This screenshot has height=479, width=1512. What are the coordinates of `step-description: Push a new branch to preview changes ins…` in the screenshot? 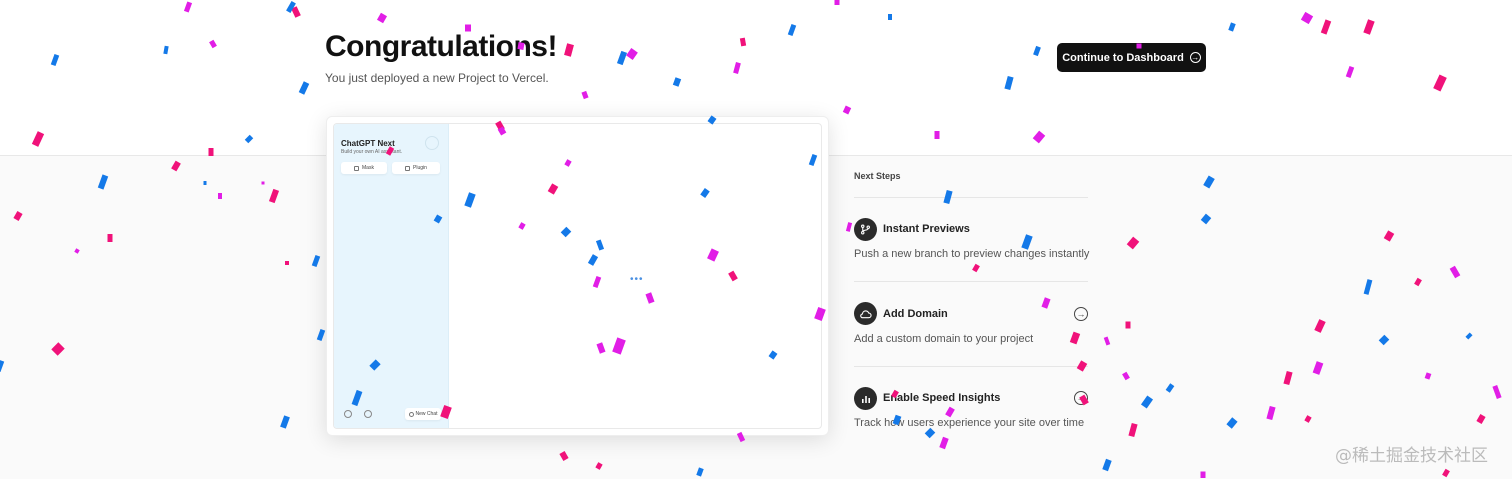 It's located at (972, 254).